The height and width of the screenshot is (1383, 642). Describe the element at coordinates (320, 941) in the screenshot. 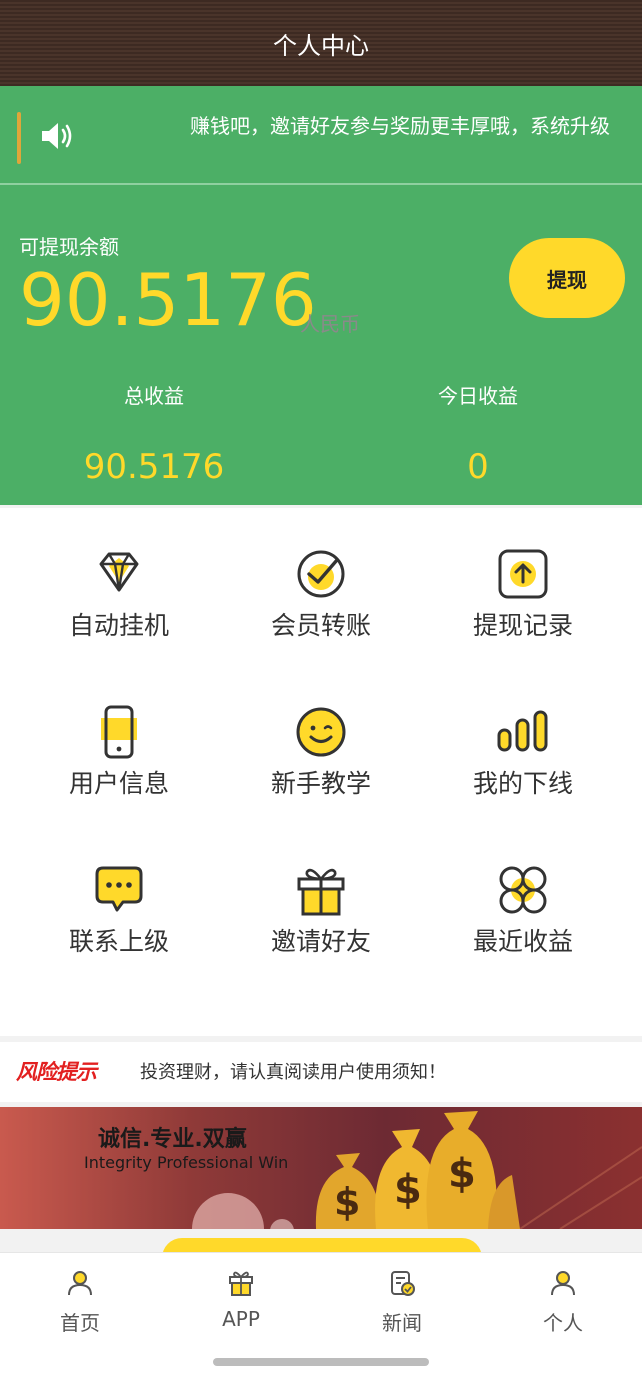

I see `grid-item-label: 邀请好友` at that location.